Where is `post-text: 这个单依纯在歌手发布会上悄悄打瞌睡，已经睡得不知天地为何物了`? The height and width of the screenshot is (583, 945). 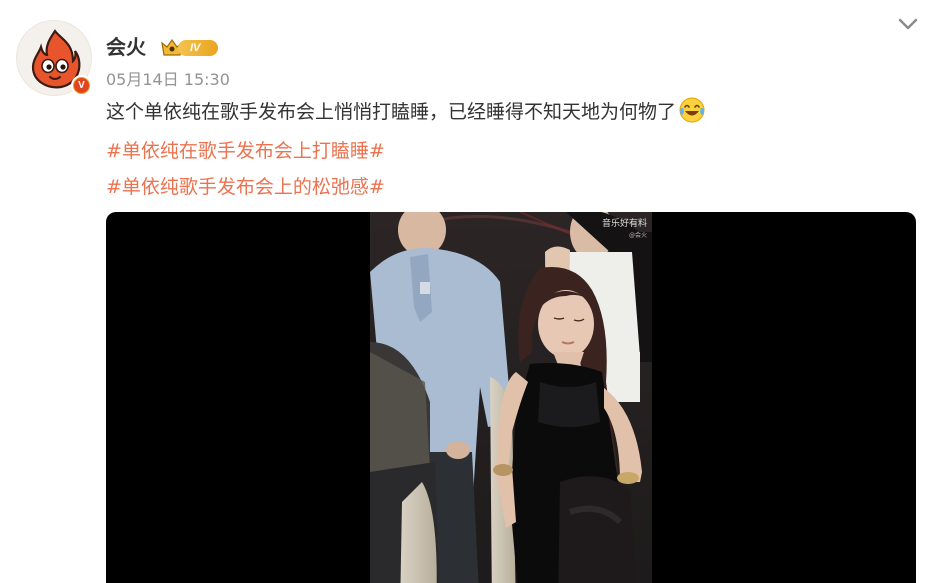 post-text: 这个单依纯在歌手发布会上悄悄打瞌睡，已经睡得不知天地为何物了 is located at coordinates (391, 112).